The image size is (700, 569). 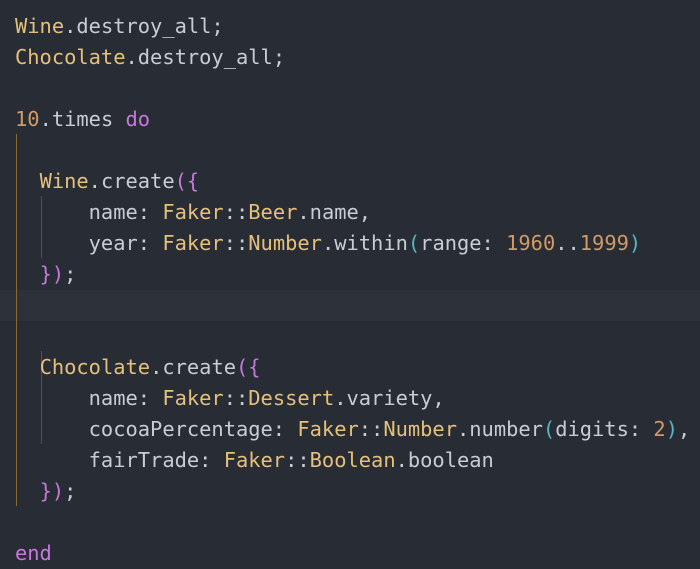 What do you see at coordinates (273, 212) in the screenshot?
I see `class-name: Beer` at bounding box center [273, 212].